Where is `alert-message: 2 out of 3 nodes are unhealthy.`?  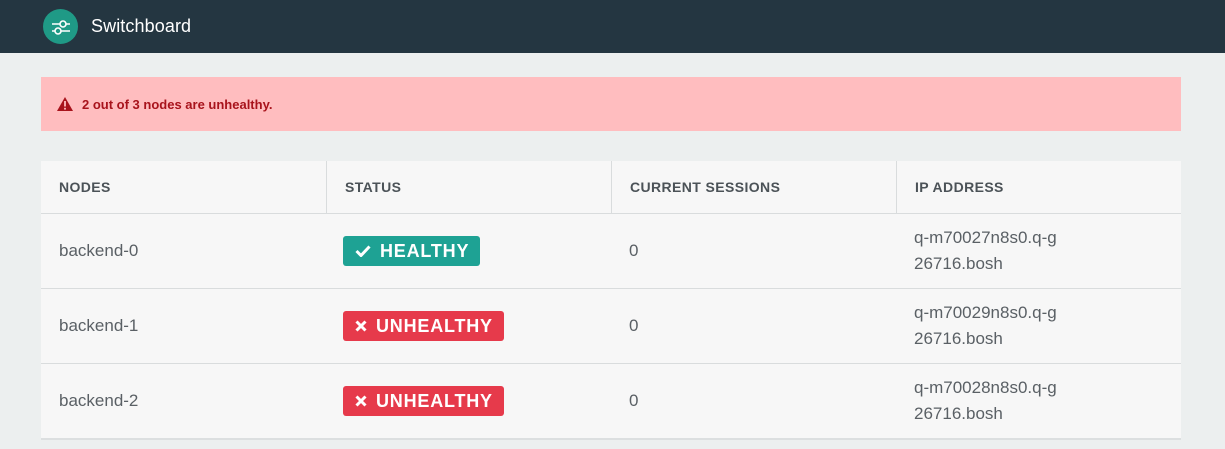
alert-message: 2 out of 3 nodes are unhealthy. is located at coordinates (177, 104).